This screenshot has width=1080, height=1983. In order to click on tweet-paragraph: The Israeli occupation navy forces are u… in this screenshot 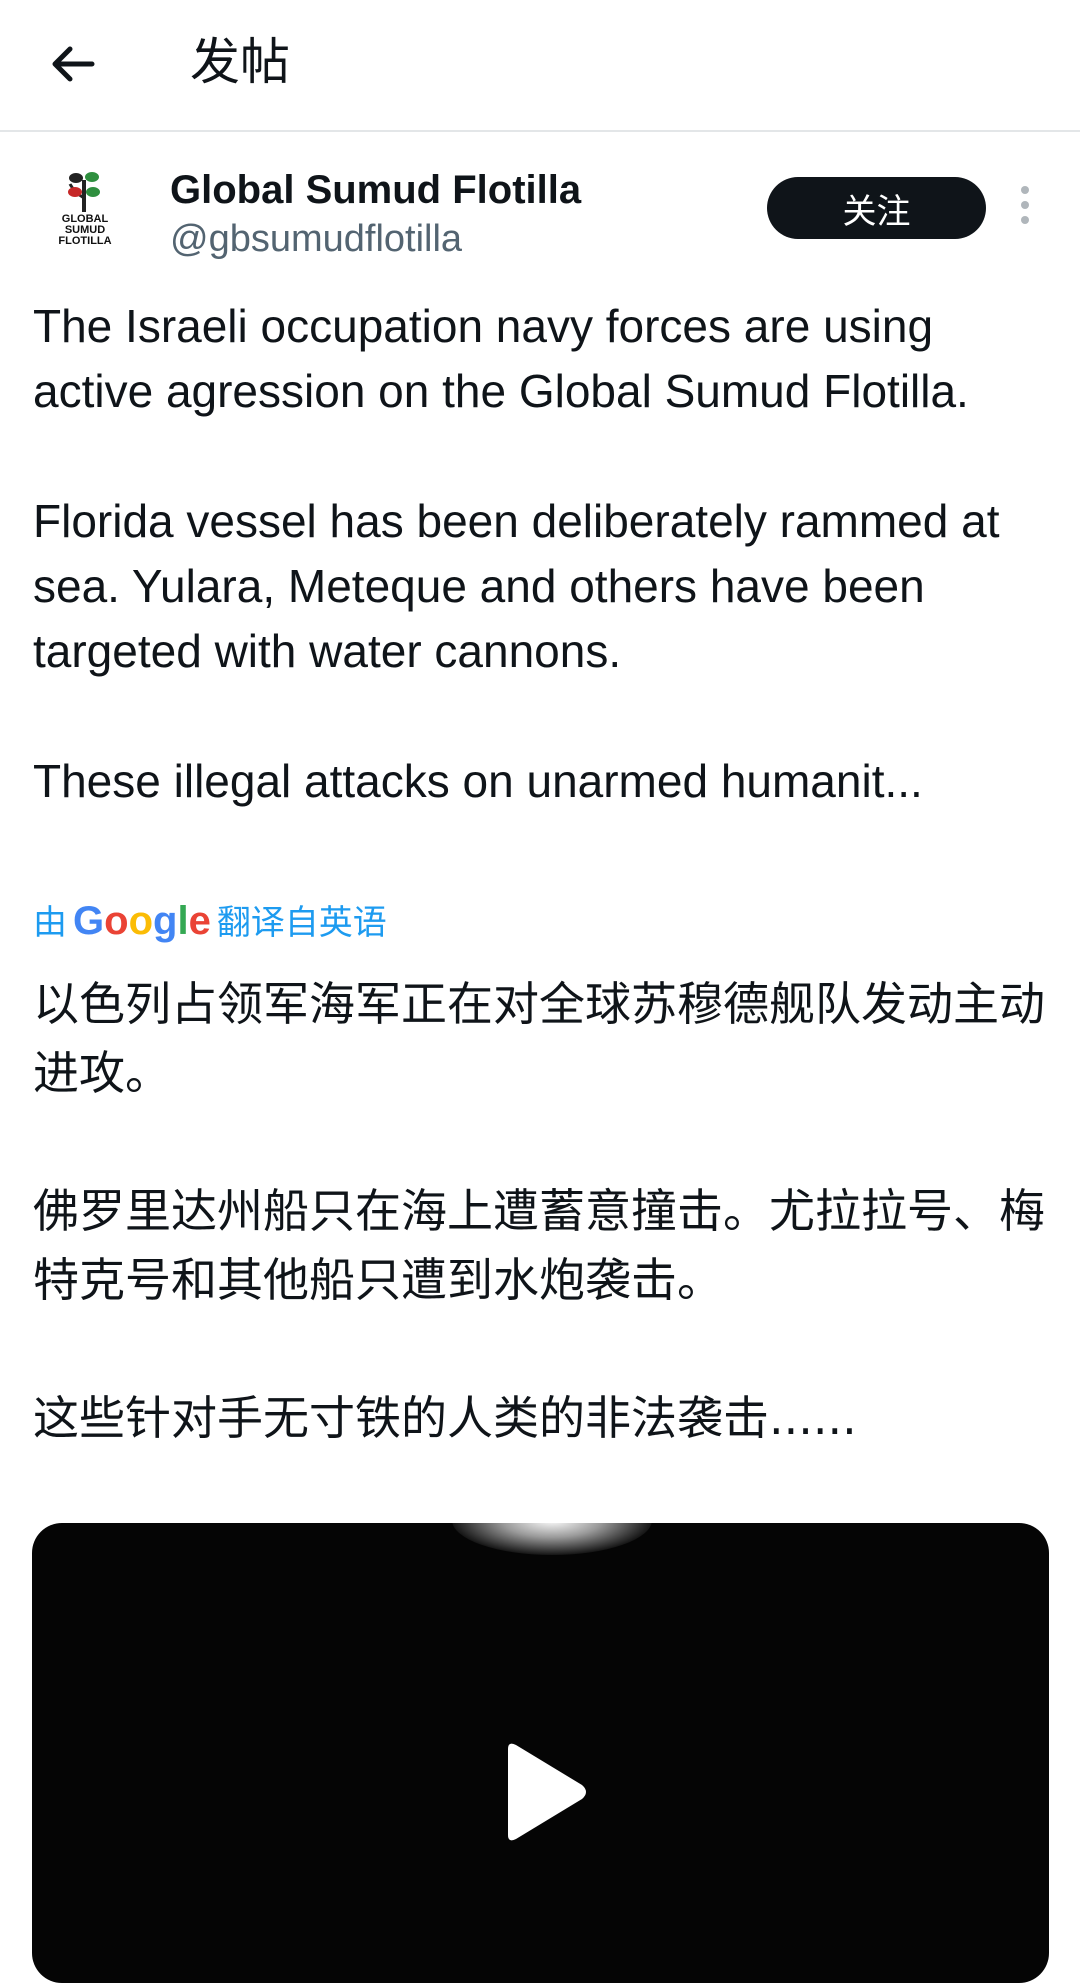, I will do `click(501, 358)`.